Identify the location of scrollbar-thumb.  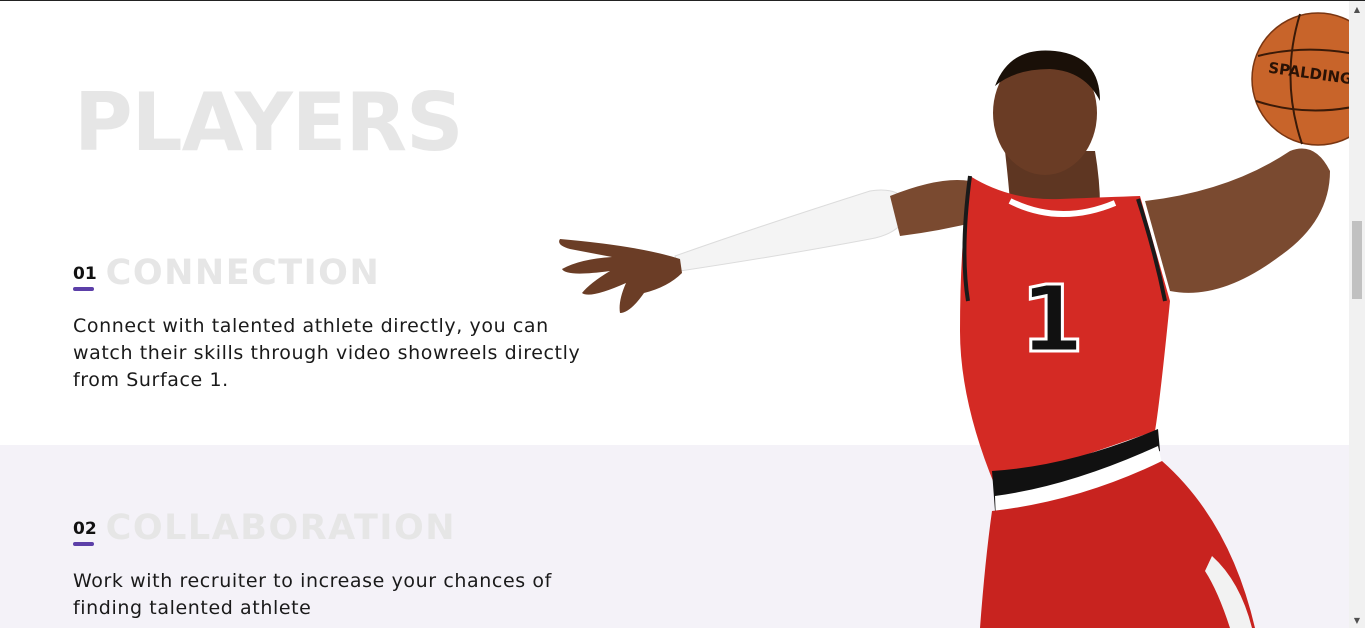
(1357, 260).